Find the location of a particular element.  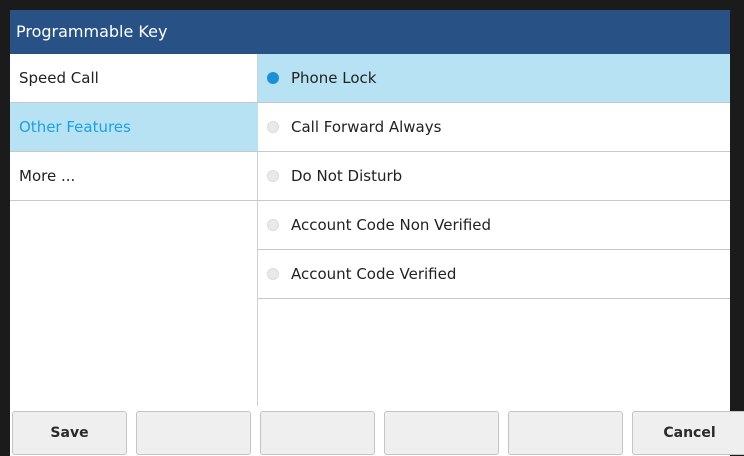

category-item-other-features: Other Features is located at coordinates (134, 127).